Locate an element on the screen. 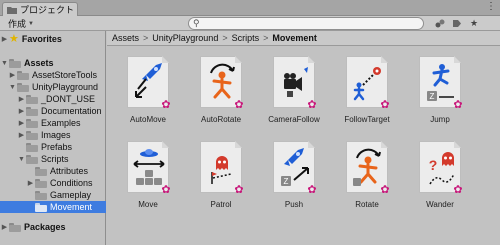 The height and width of the screenshot is (245, 500). tree-item-attributes: Attributes is located at coordinates (53, 171).